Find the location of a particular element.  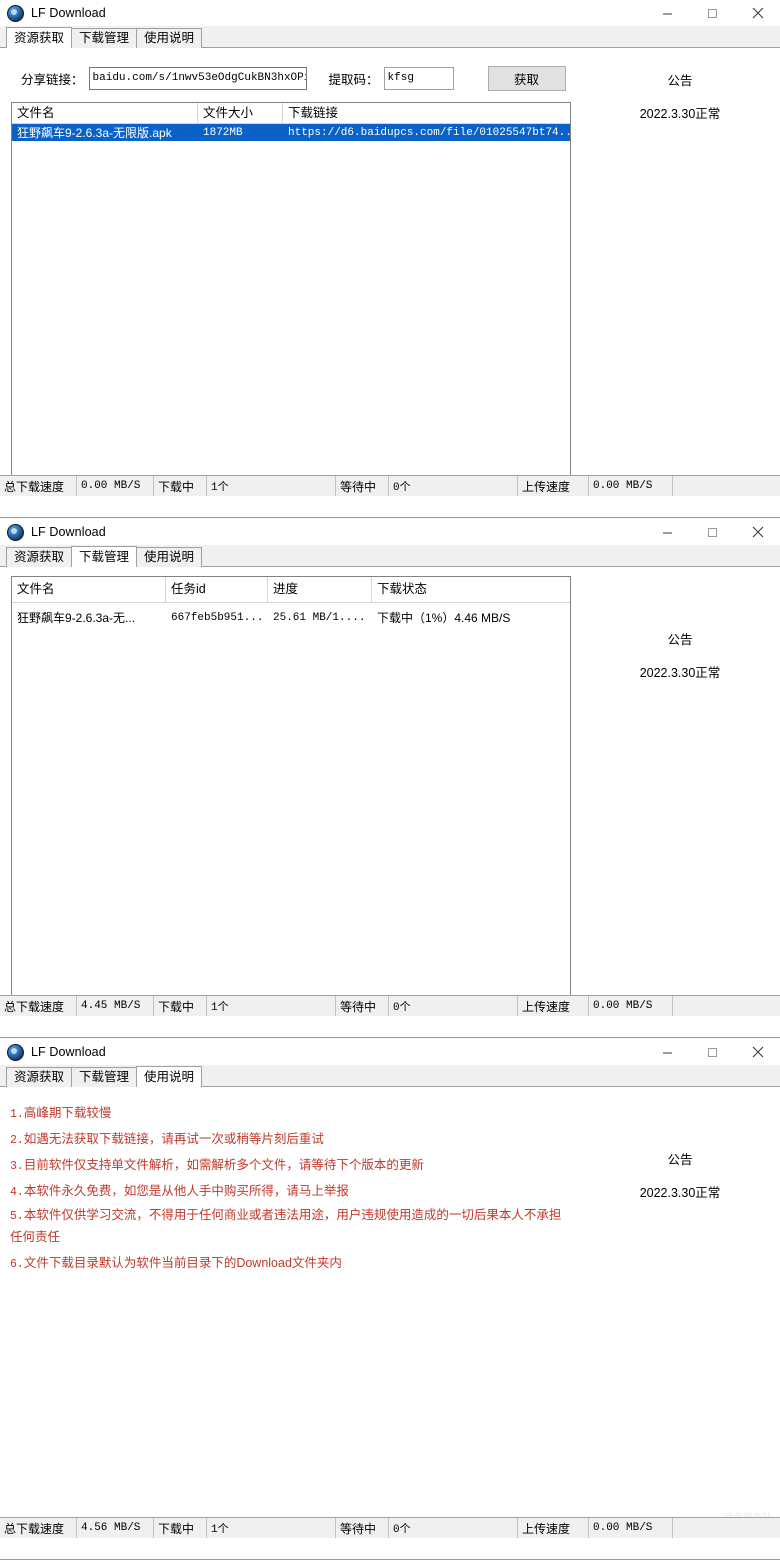

help-line-2: 2.如遇无法获取下载链接，请再试一次或稍等片刻后重试 is located at coordinates (290, 1140).